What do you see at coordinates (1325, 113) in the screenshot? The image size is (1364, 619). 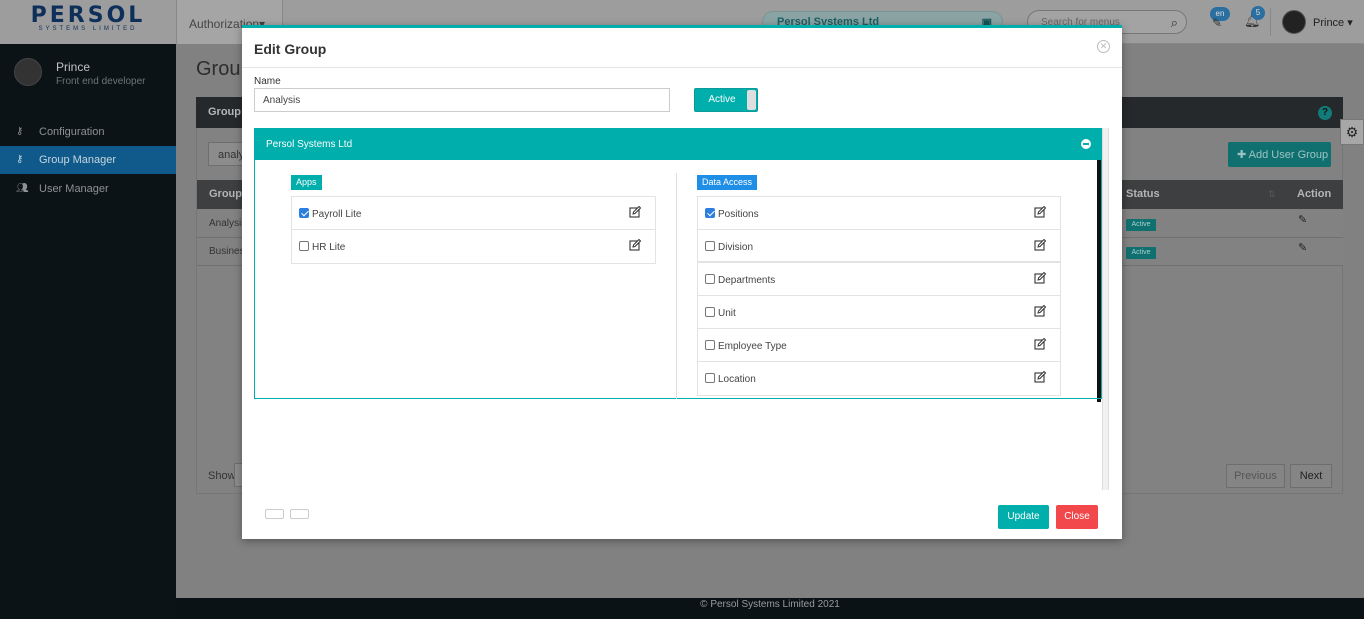 I see `help-icon: ?` at bounding box center [1325, 113].